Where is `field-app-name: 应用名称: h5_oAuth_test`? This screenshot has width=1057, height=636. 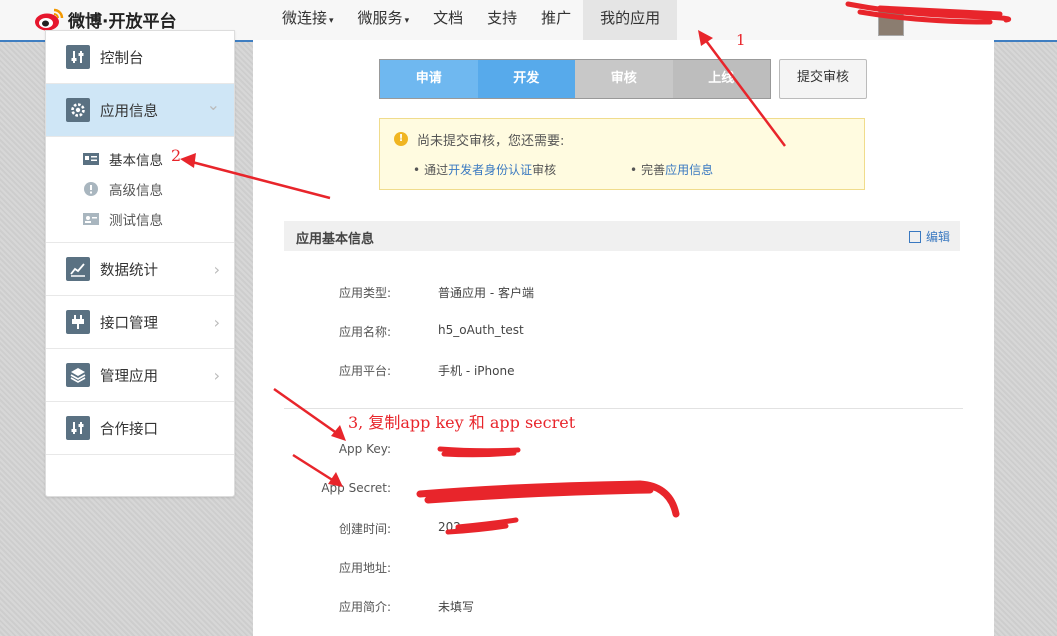
field-app-name: 应用名称: h5_oAuth_test is located at coordinates (613, 333).